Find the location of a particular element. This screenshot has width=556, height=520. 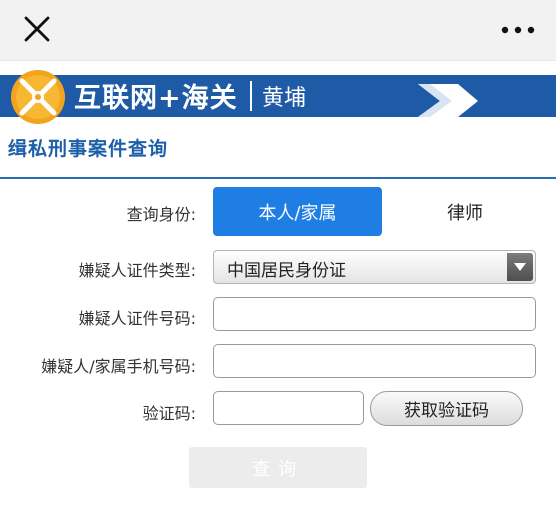

title-divider is located at coordinates (278, 178).